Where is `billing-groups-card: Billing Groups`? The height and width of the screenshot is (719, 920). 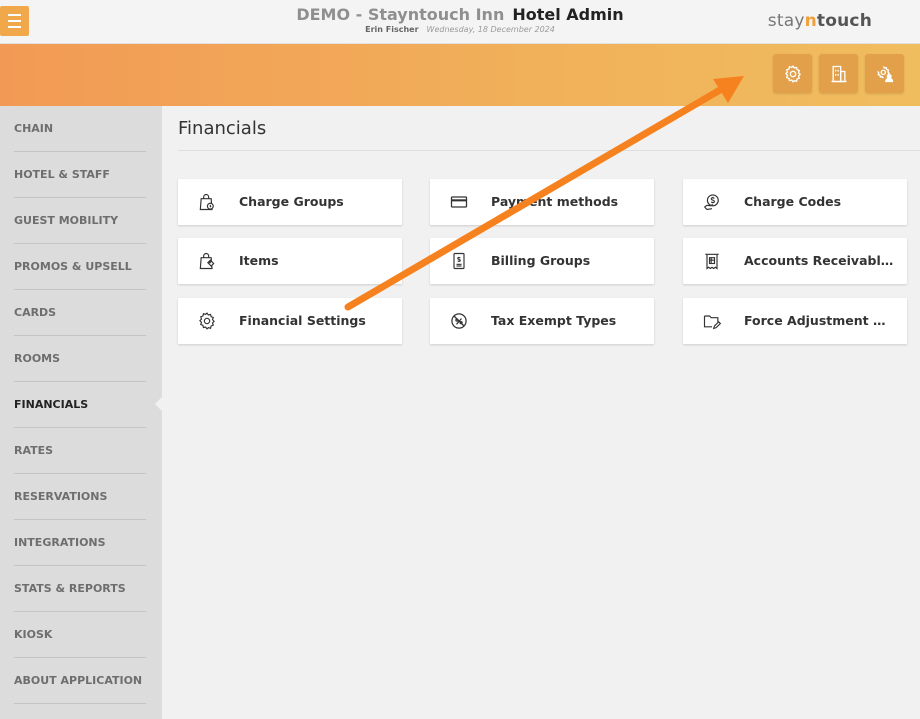
billing-groups-card: Billing Groups is located at coordinates (542, 261).